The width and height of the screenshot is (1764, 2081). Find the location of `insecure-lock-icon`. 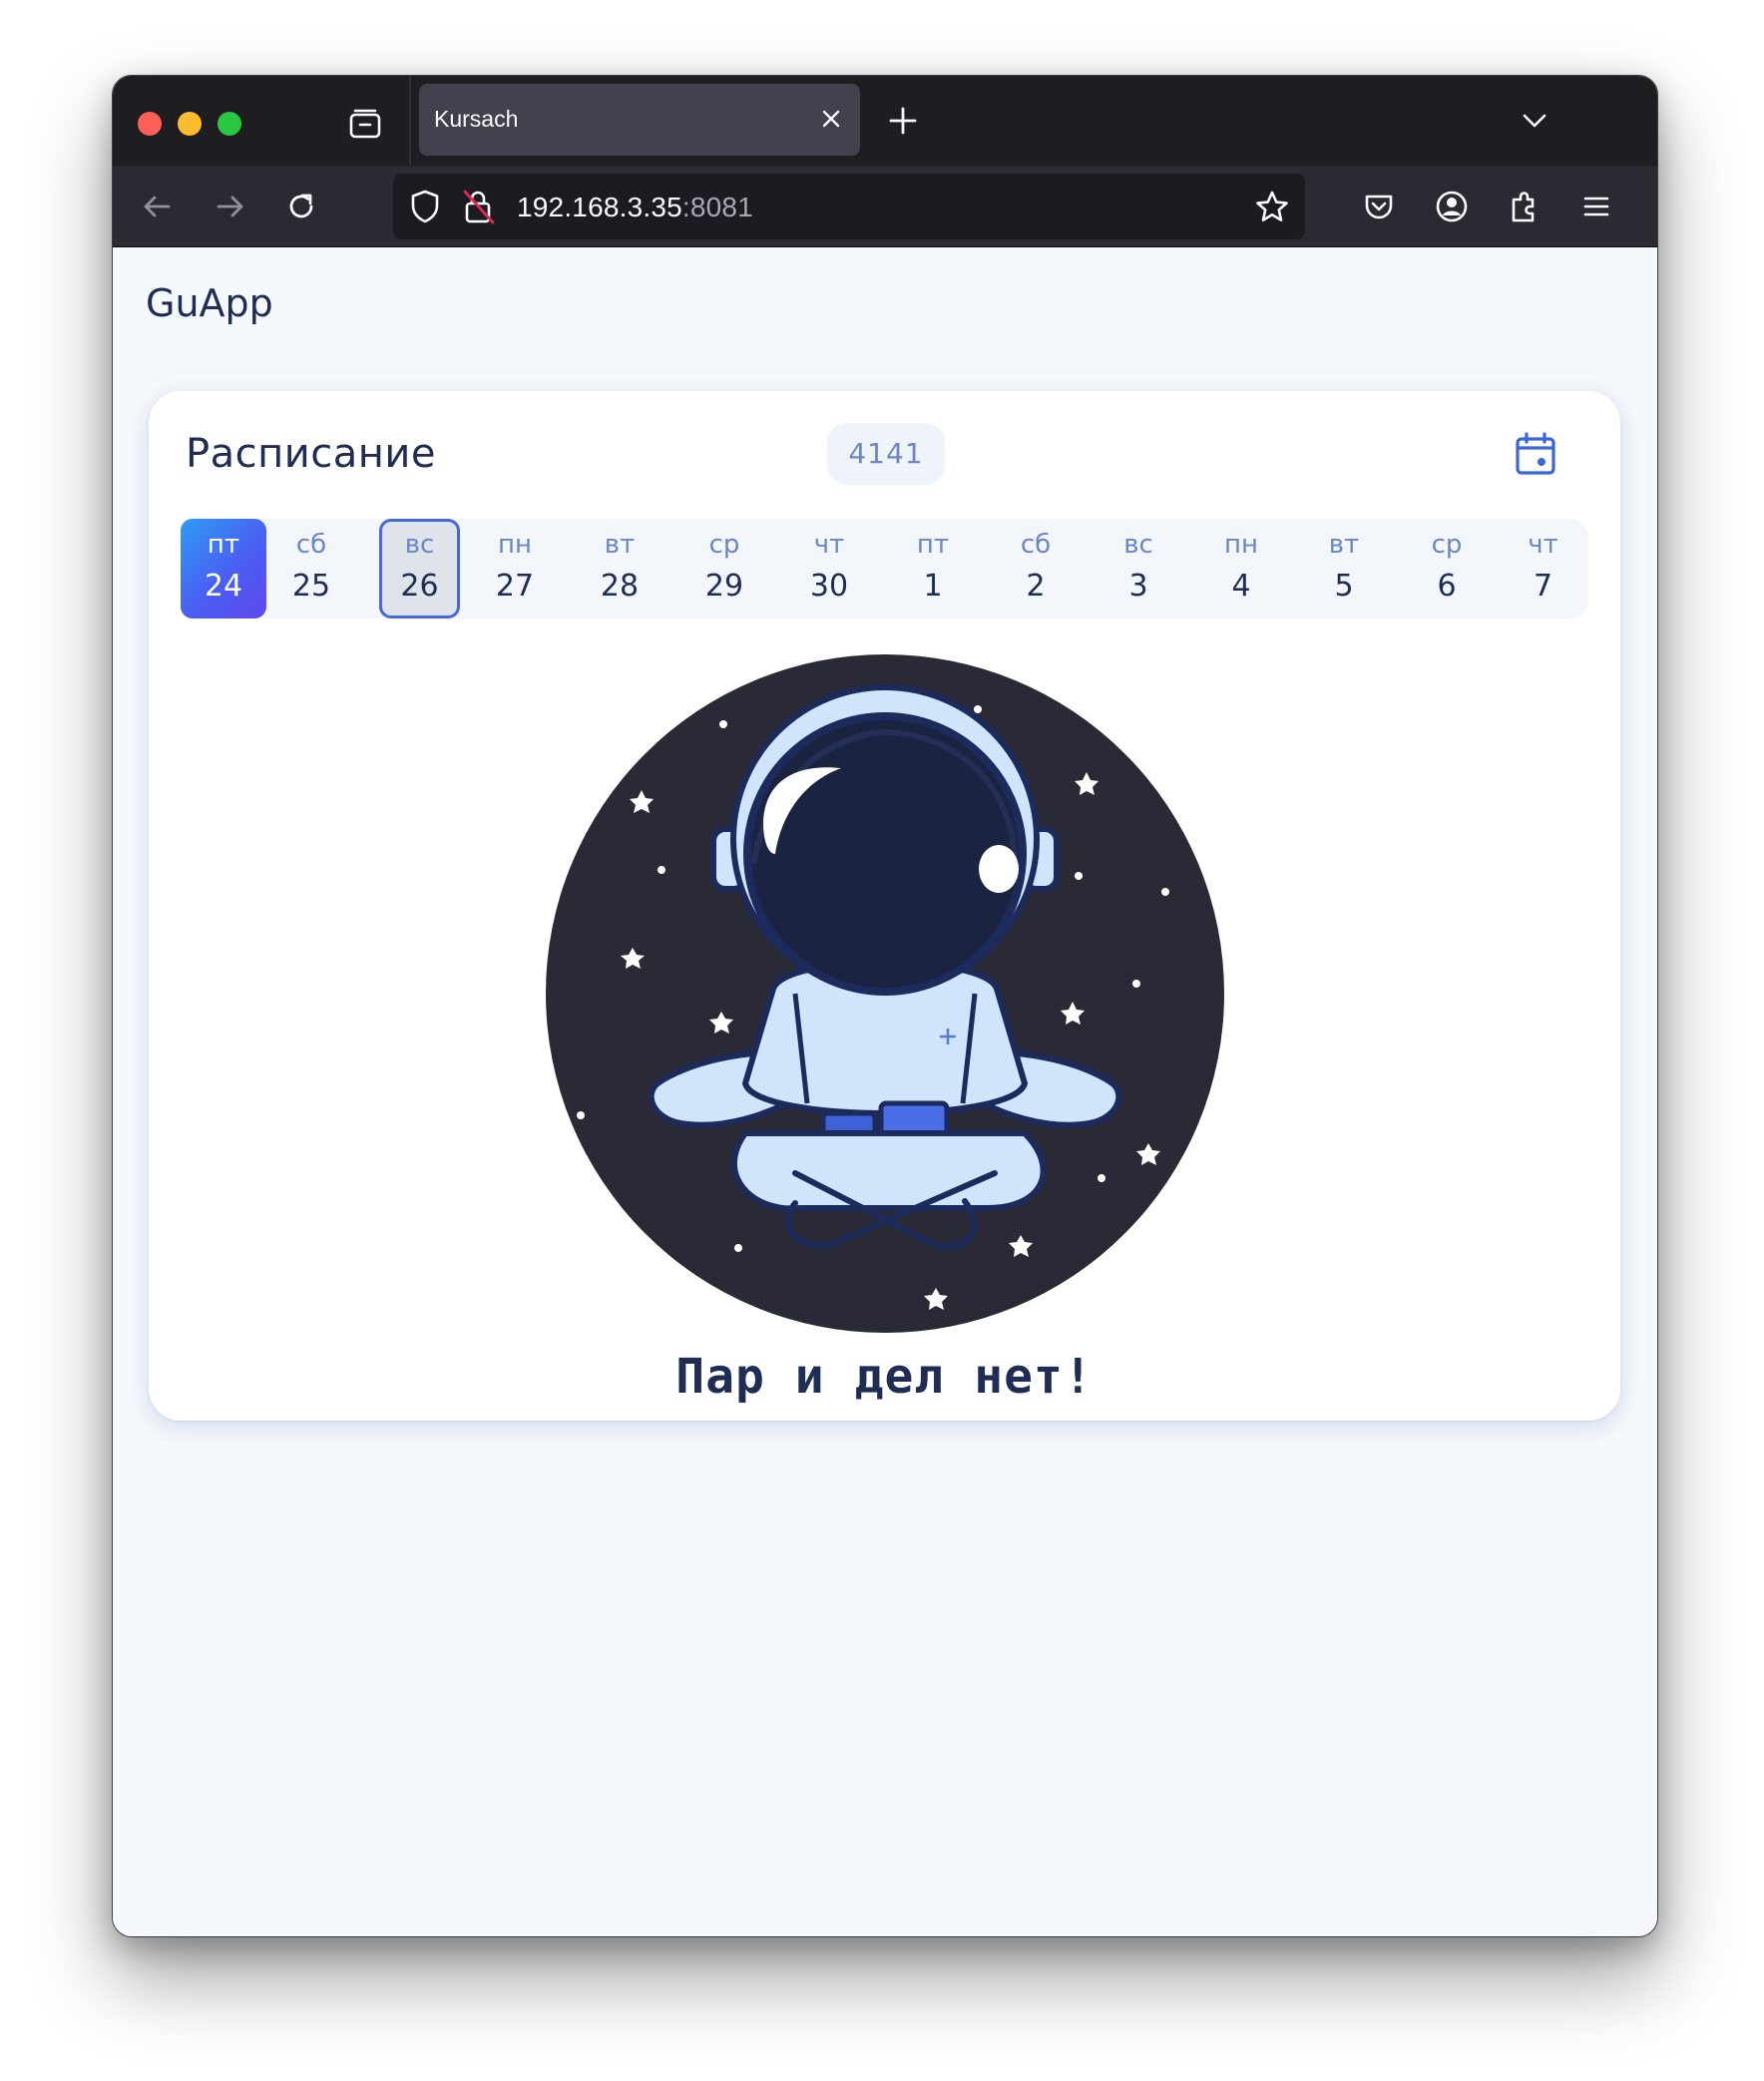

insecure-lock-icon is located at coordinates (479, 206).